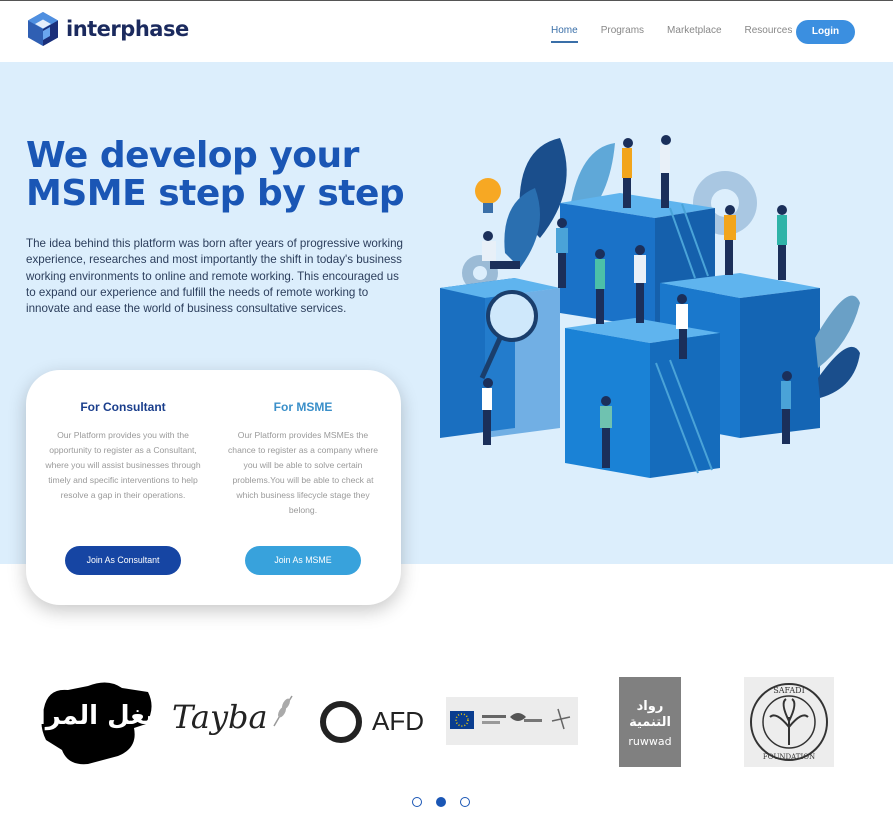  What do you see at coordinates (622, 30) in the screenshot?
I see `nav-programs: Programs` at bounding box center [622, 30].